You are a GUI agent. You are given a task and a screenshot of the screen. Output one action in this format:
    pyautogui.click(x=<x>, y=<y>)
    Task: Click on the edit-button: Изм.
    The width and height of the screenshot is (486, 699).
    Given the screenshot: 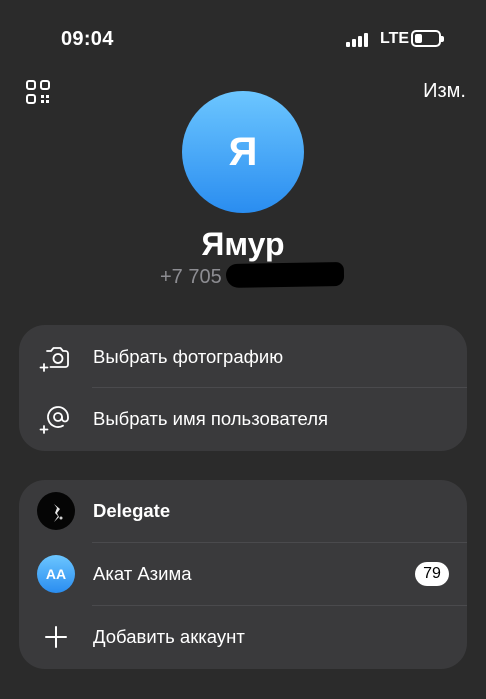 What is the action you would take?
    pyautogui.click(x=444, y=91)
    